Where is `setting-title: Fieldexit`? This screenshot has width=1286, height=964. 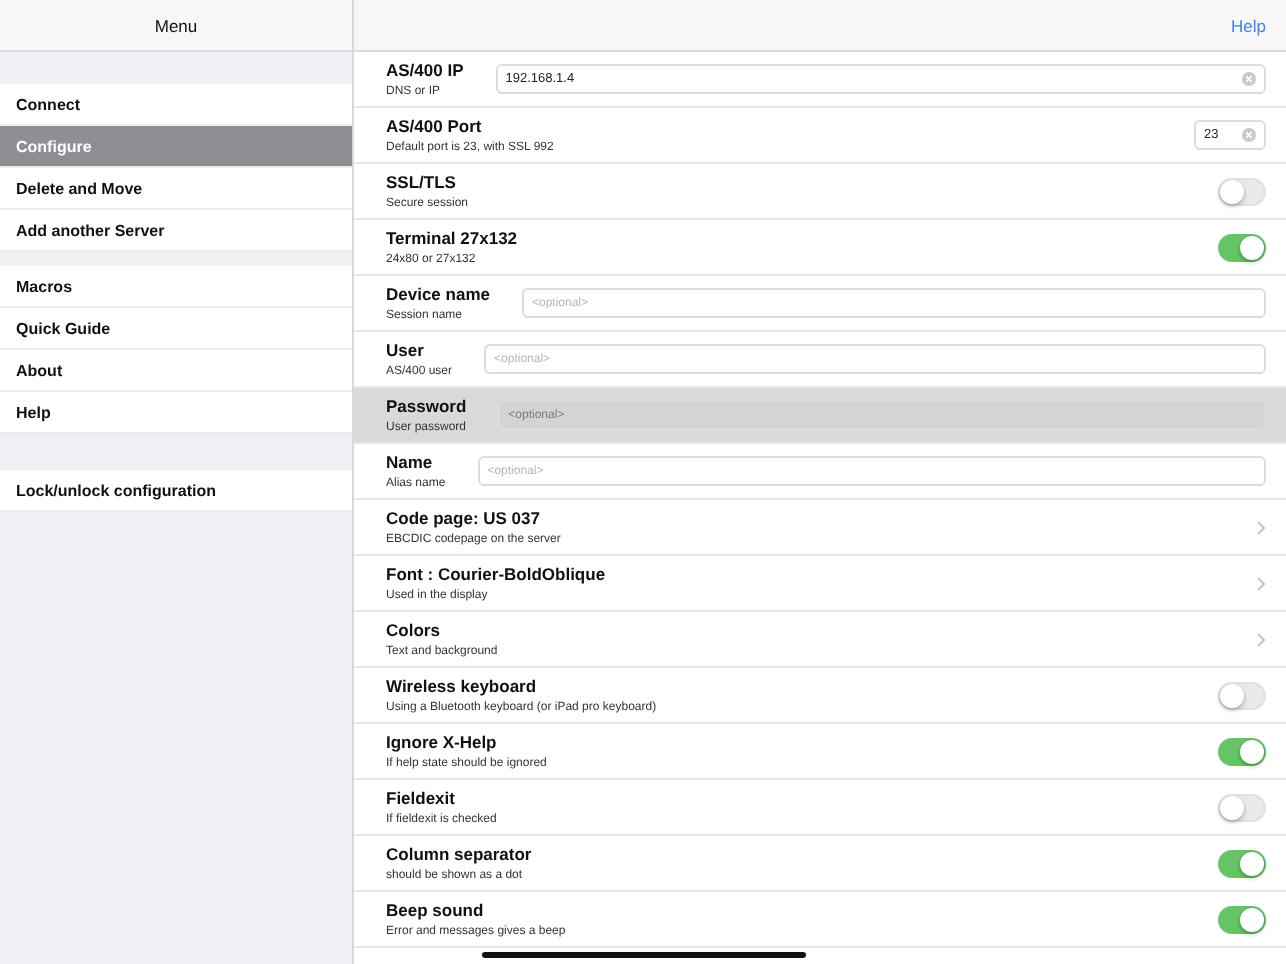
setting-title: Fieldexit is located at coordinates (421, 798).